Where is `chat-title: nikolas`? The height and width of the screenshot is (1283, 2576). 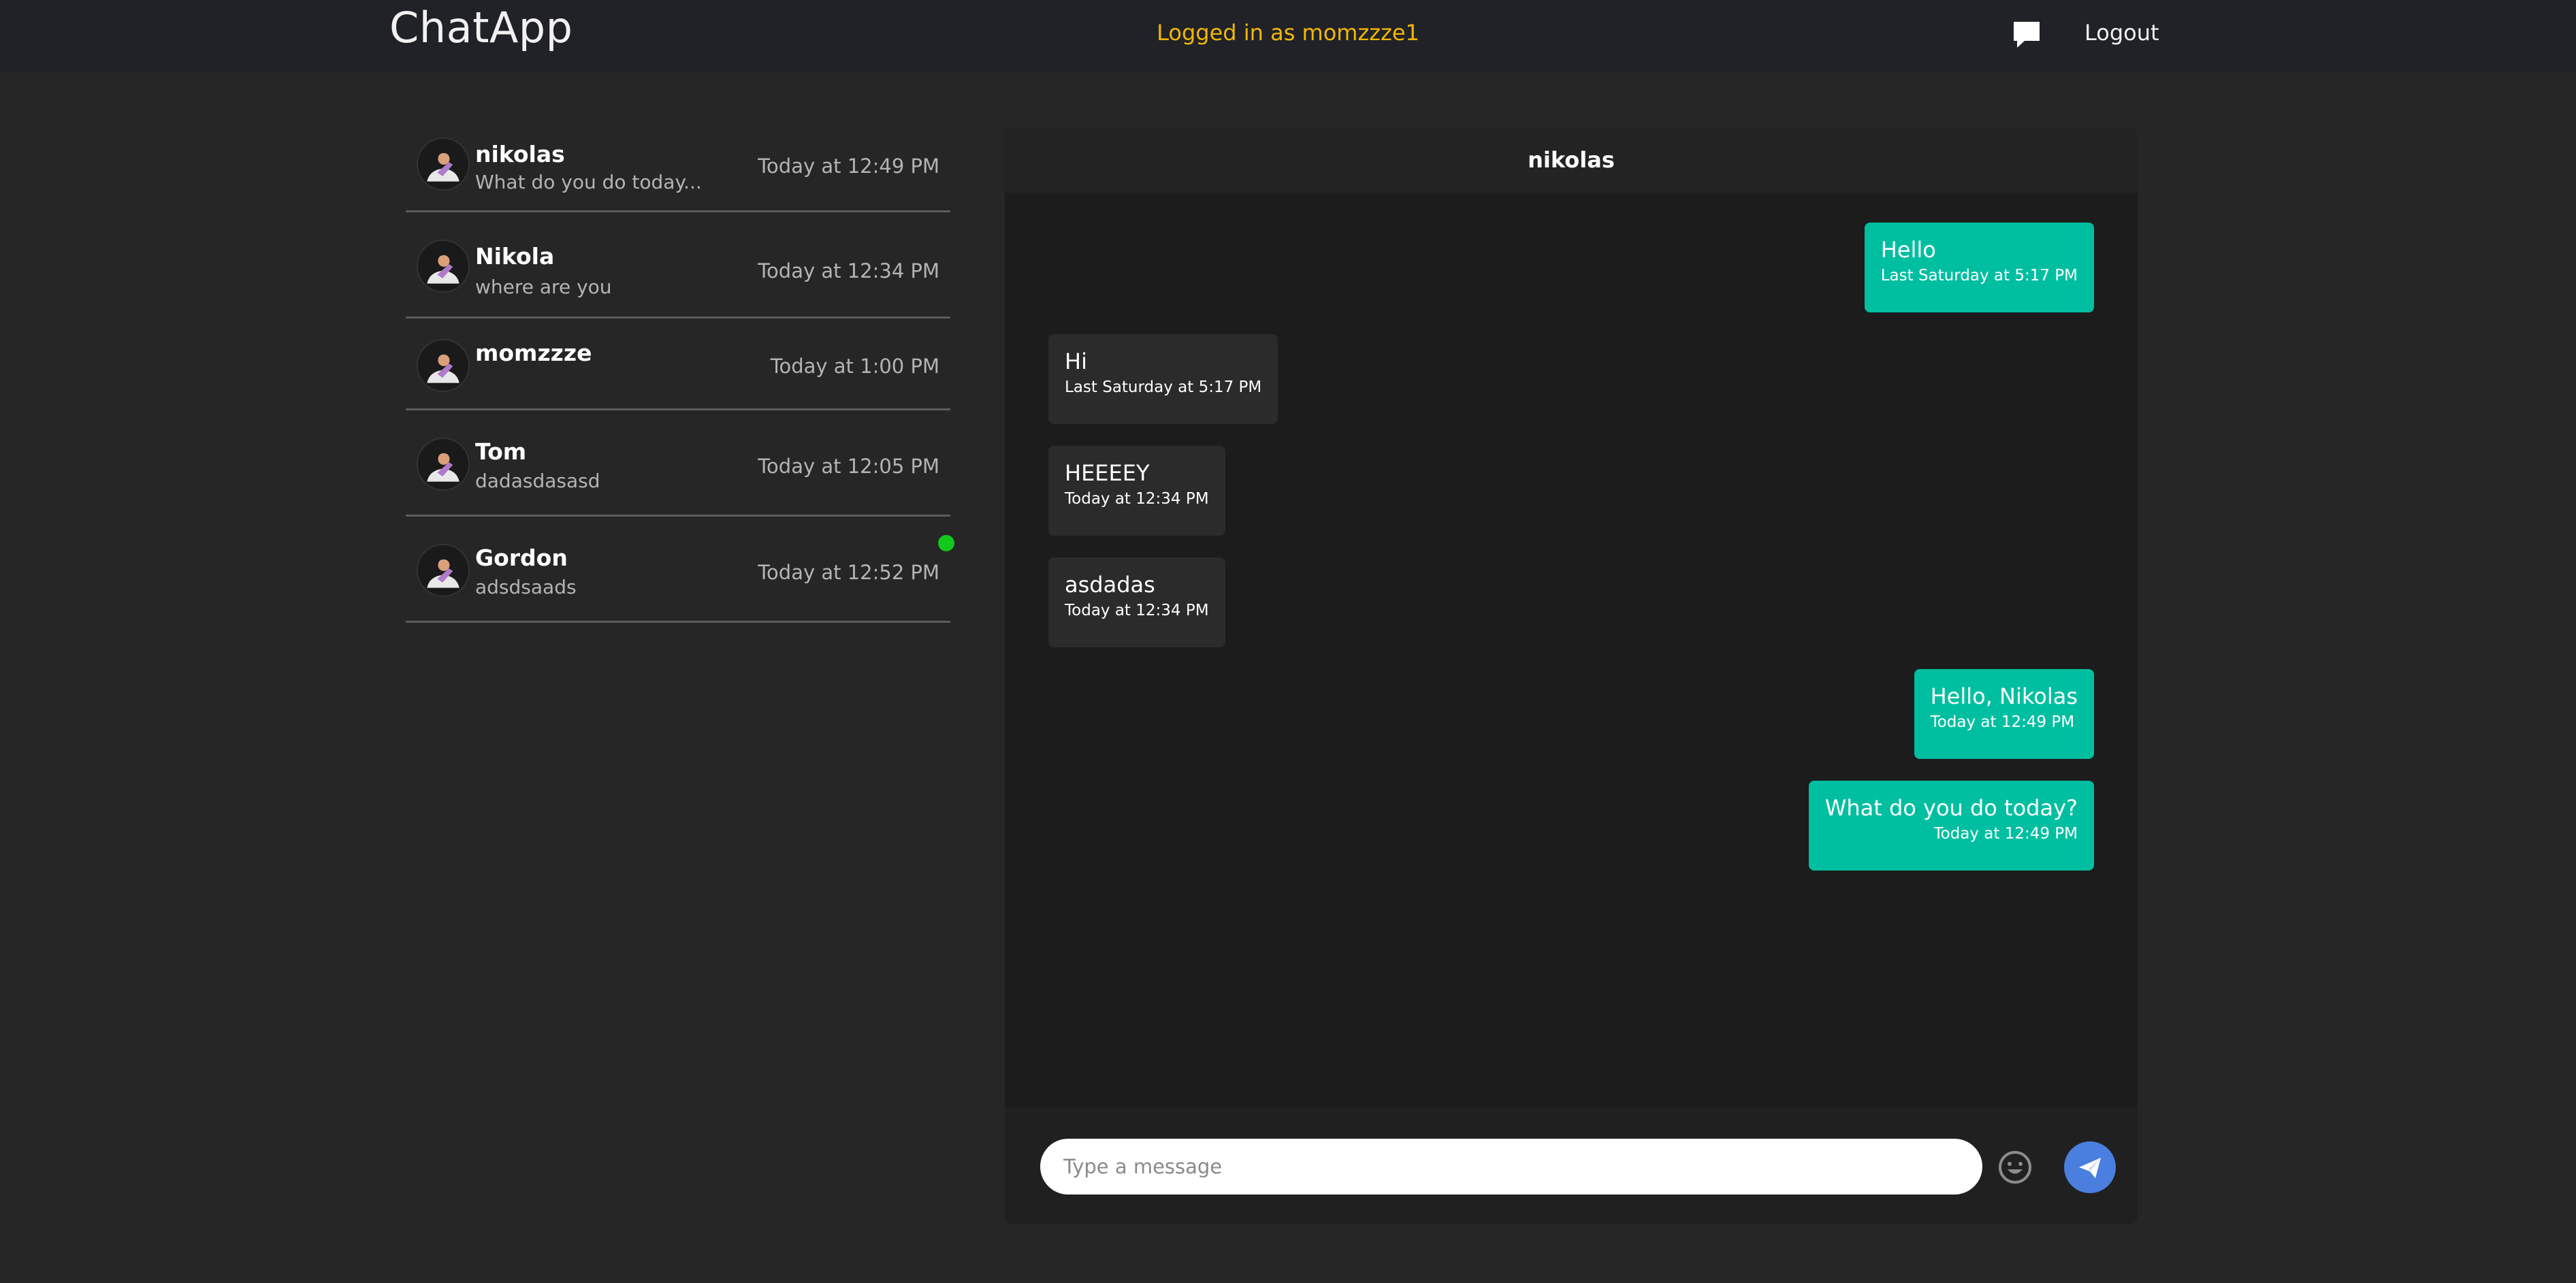
chat-title: nikolas is located at coordinates (1571, 160).